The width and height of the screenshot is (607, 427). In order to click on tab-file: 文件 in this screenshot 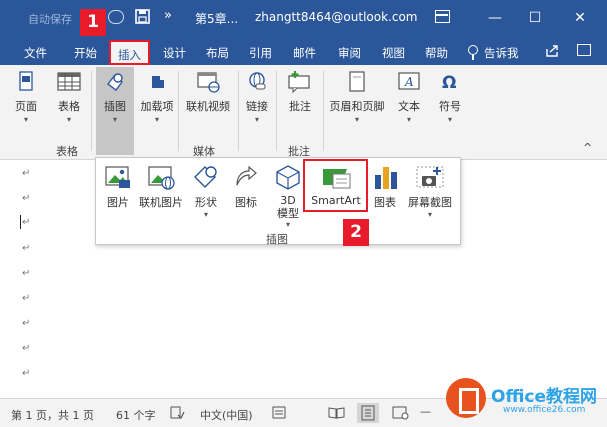, I will do `click(35, 53)`.